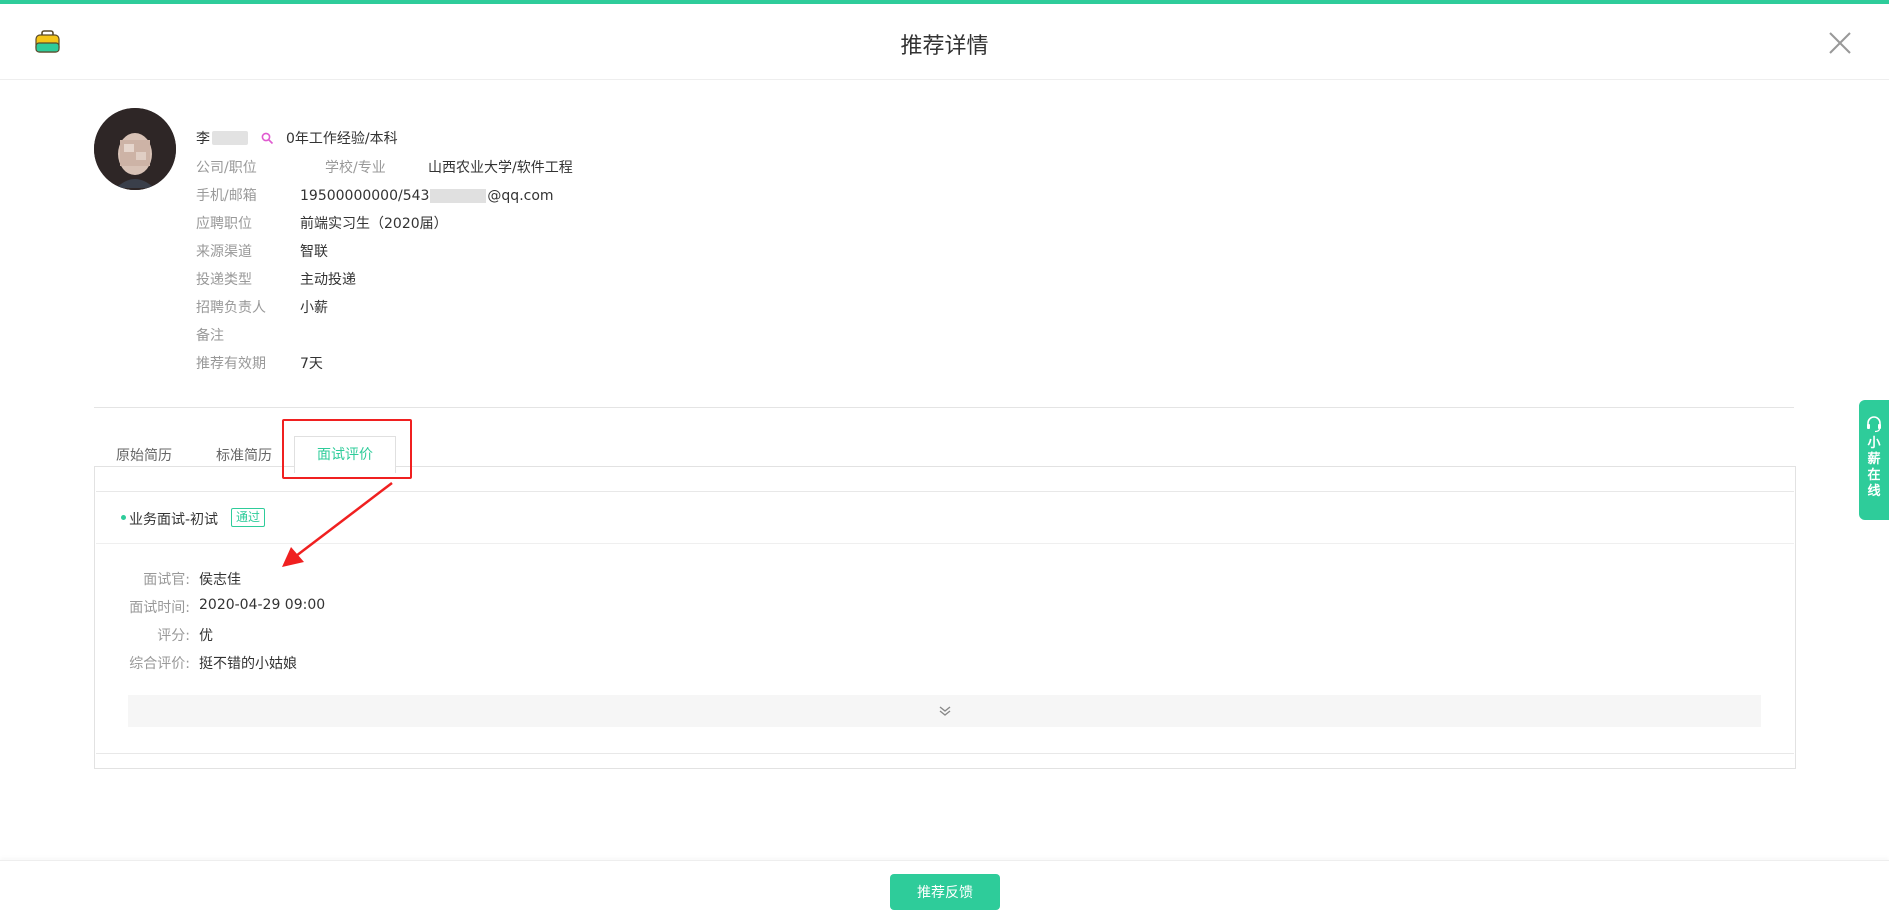 This screenshot has width=1889, height=923. Describe the element at coordinates (231, 364) in the screenshot. I see `info-label: 推荐有效期` at that location.